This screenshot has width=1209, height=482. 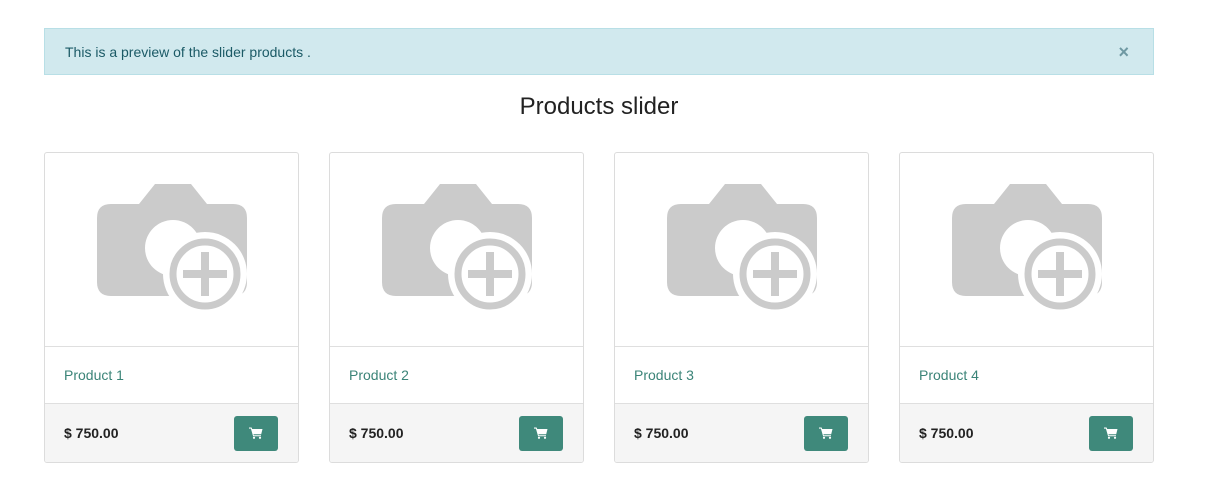 What do you see at coordinates (741, 375) in the screenshot?
I see `product-name-row: Product 3` at bounding box center [741, 375].